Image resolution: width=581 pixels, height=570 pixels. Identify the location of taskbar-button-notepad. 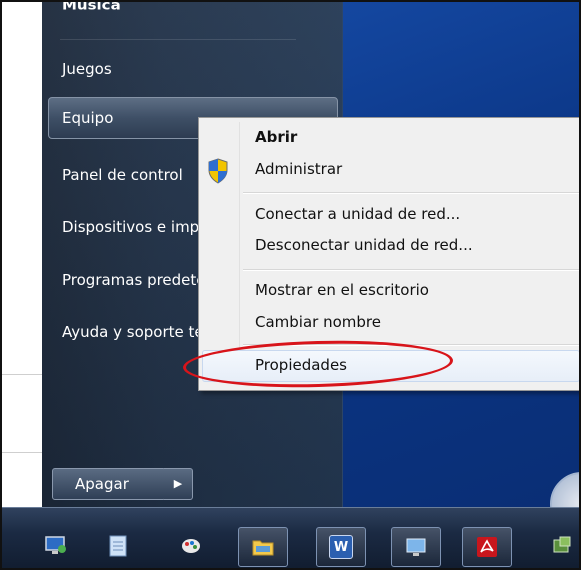
(118, 546).